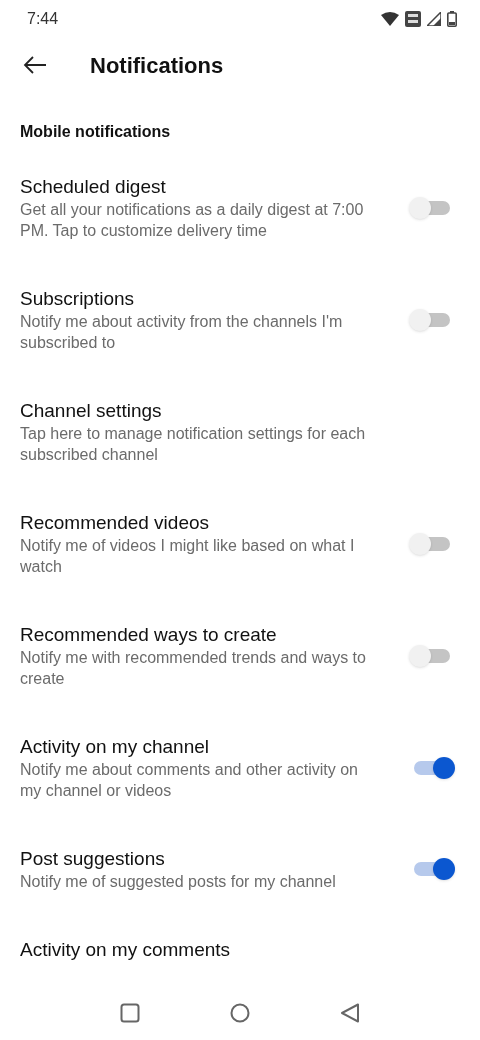 Image resolution: width=480 pixels, height=1040 pixels. I want to click on volte-icon, so click(413, 19).